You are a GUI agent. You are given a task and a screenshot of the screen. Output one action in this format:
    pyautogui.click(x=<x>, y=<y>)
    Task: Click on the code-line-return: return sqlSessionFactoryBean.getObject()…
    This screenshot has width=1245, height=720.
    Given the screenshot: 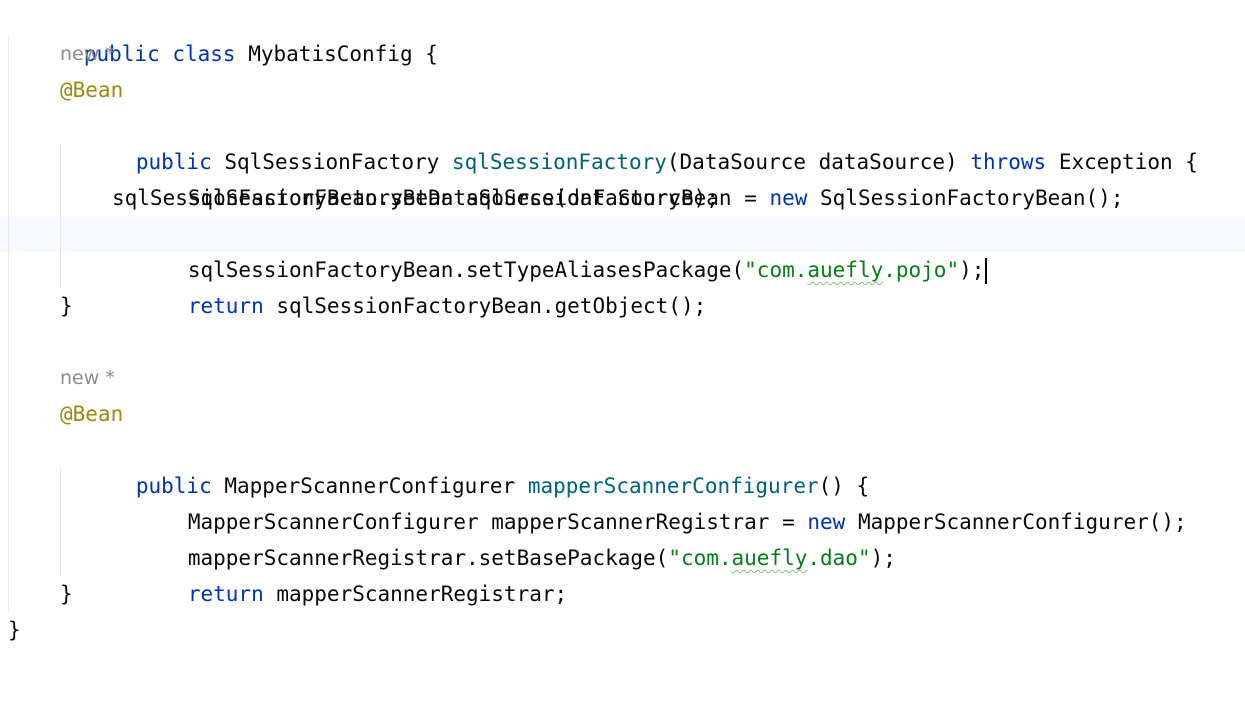 What is the action you would take?
    pyautogui.click(x=622, y=285)
    